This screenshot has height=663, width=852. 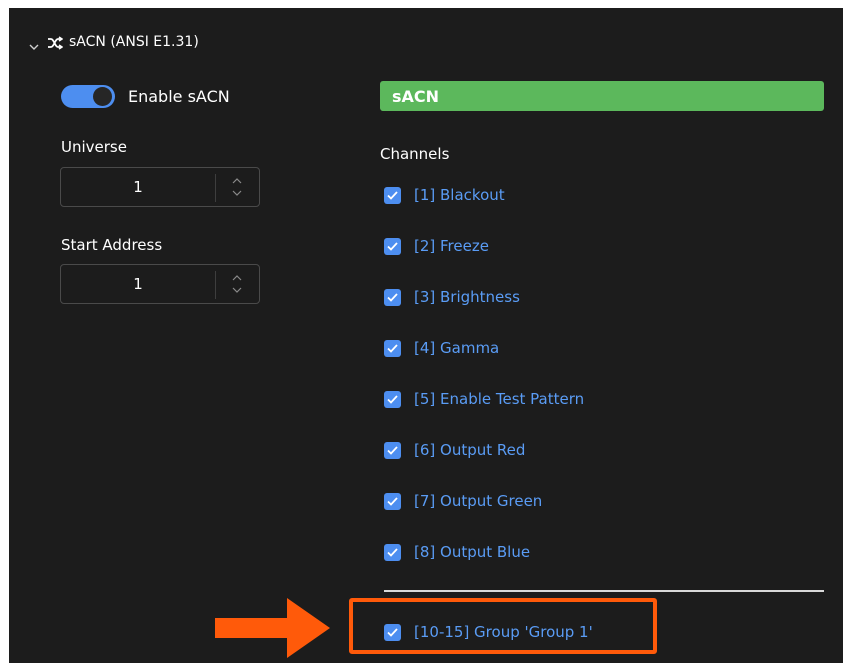 I want to click on channel-label: [8] Output Blue, so click(x=472, y=552).